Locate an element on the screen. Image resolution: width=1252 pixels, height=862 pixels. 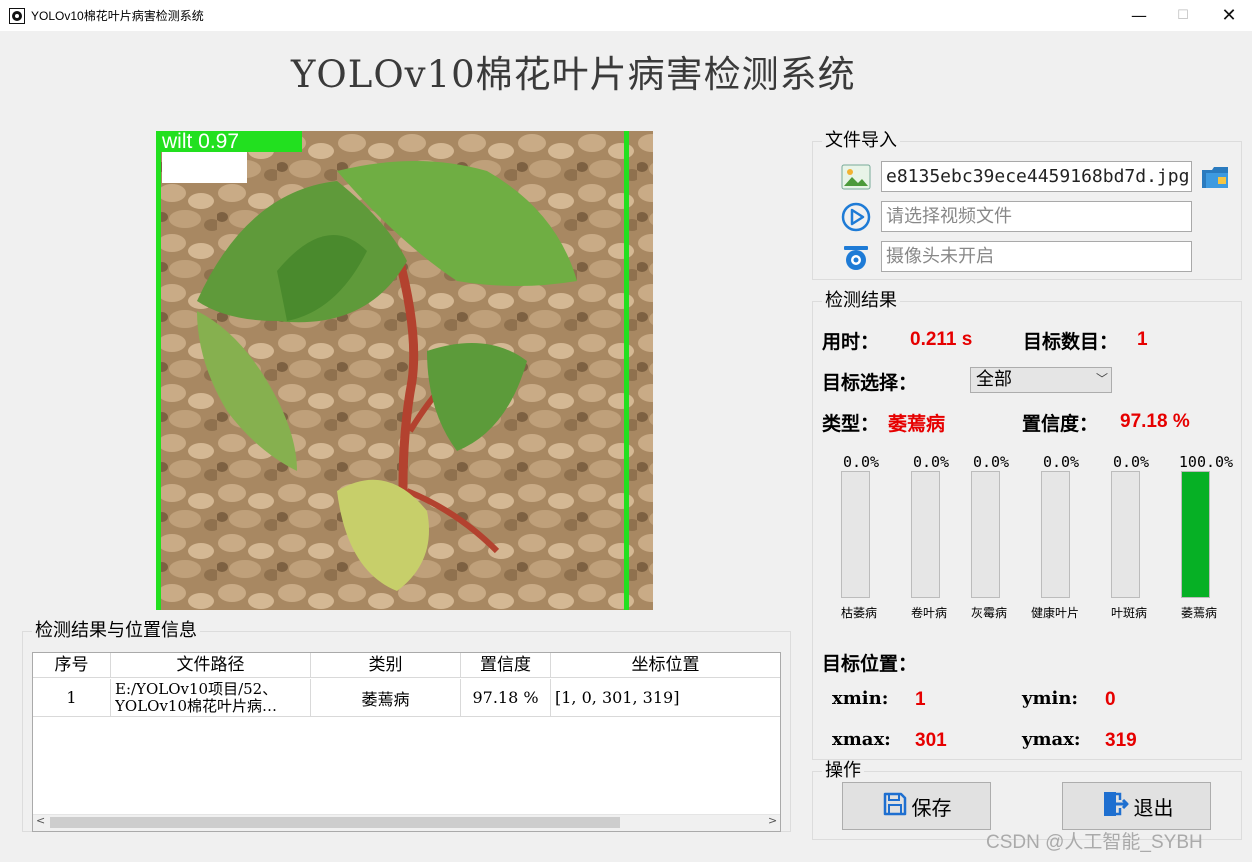
video-file-field: 请选择视频文件 is located at coordinates (1036, 216).